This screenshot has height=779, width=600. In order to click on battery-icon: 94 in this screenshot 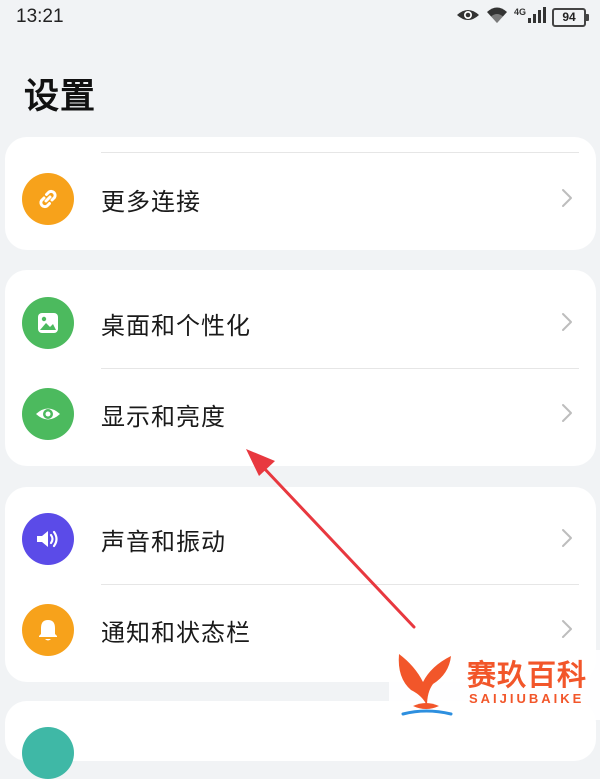, I will do `click(570, 17)`.